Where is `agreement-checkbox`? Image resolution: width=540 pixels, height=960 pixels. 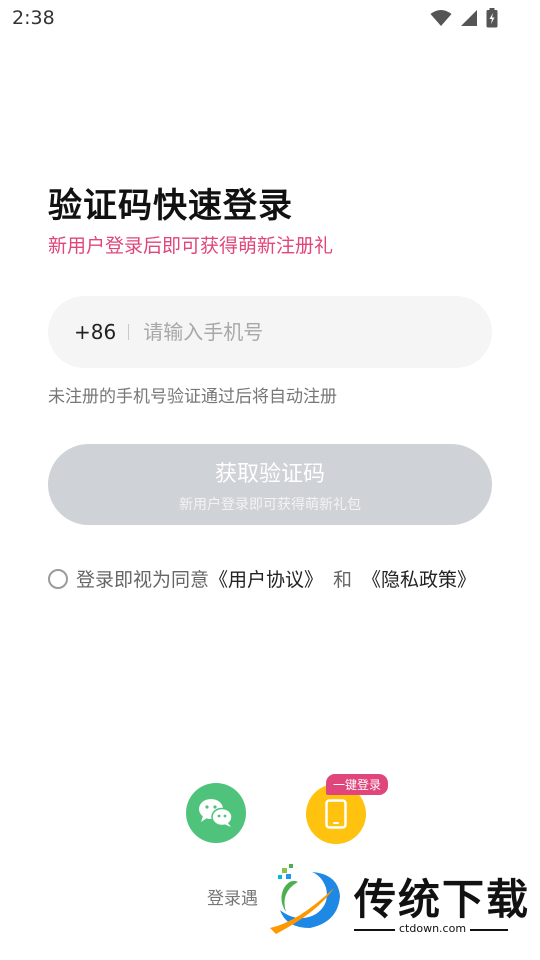 agreement-checkbox is located at coordinates (58, 578).